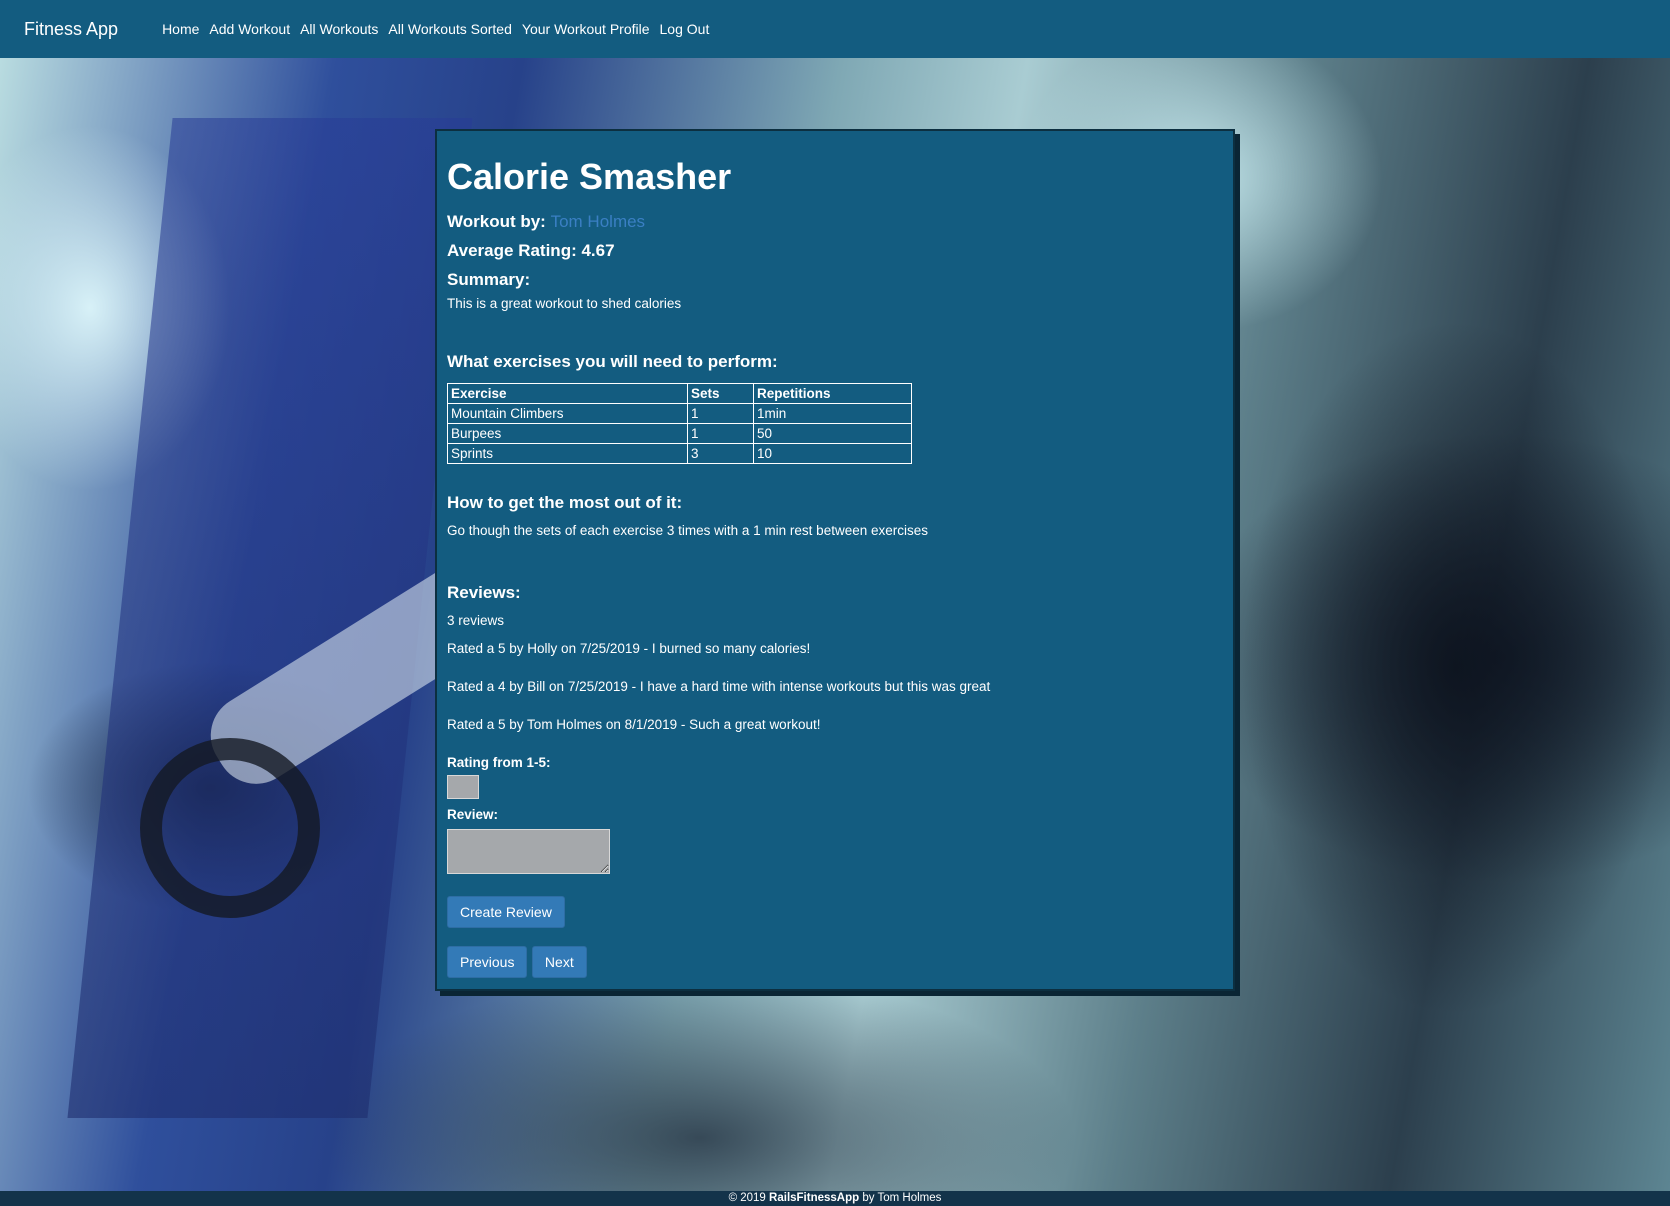 Image resolution: width=1670 pixels, height=1206 pixels. Describe the element at coordinates (720, 393) in the screenshot. I see `header-sets: Sets` at that location.